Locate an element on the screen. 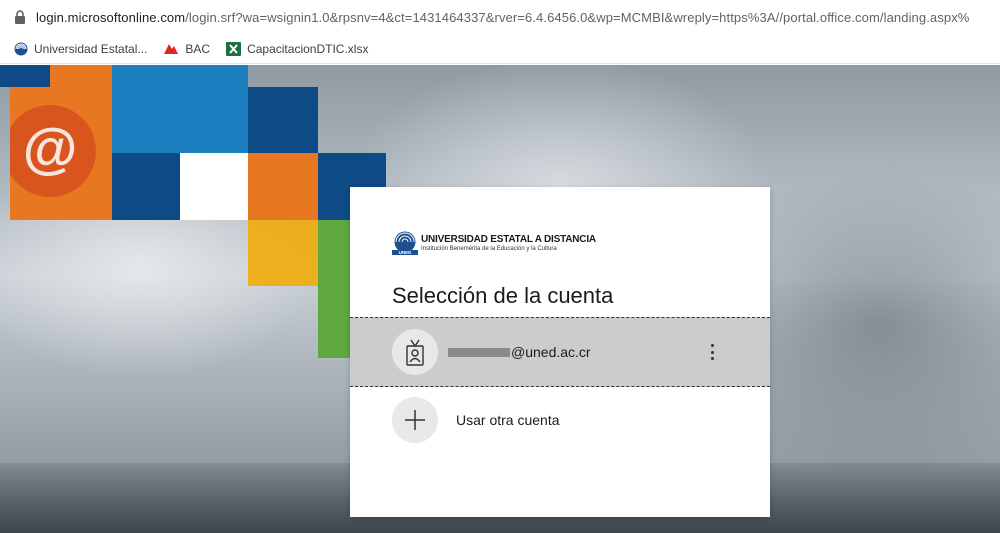  use-another-account-button: Usar otra cuenta is located at coordinates (560, 420).